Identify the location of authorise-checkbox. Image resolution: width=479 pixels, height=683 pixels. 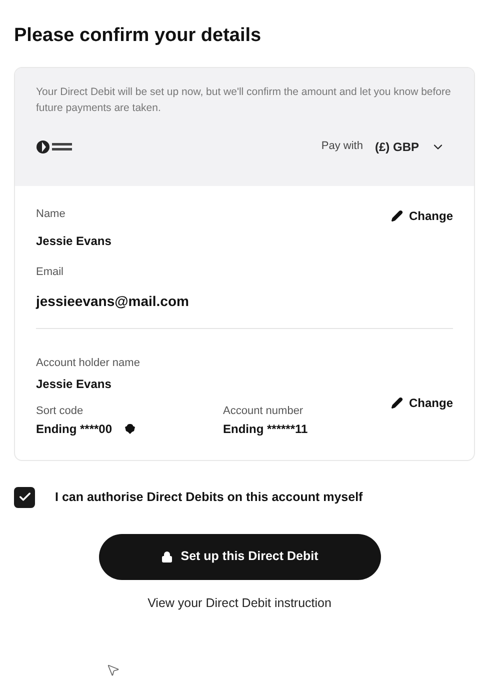
(24, 497).